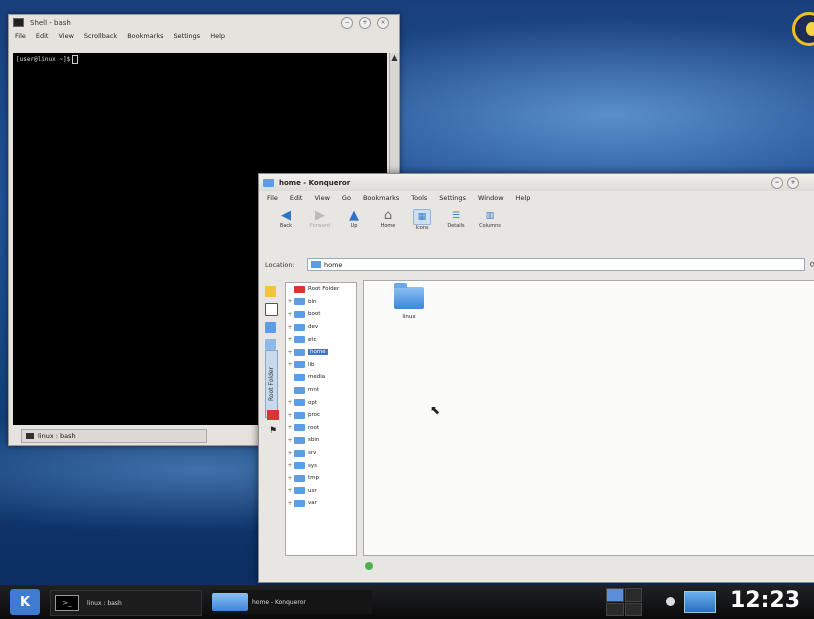 This screenshot has height=619, width=814. What do you see at coordinates (536, 182) in the screenshot?
I see `konqueror-titlebar: home - Konqueror − +` at bounding box center [536, 182].